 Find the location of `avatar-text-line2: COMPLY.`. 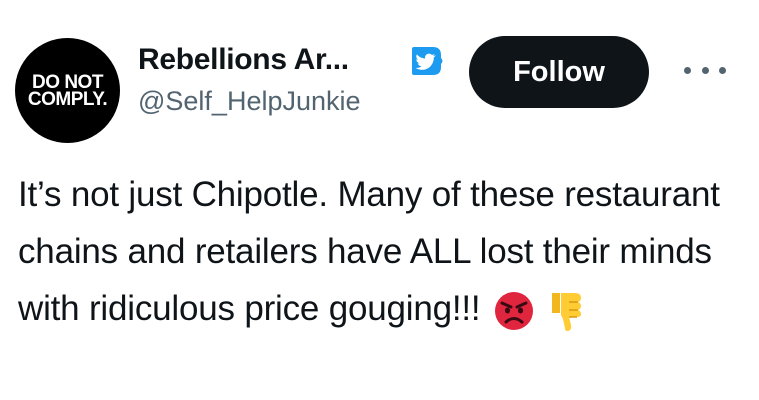

avatar-text-line2: COMPLY. is located at coordinates (67, 99).